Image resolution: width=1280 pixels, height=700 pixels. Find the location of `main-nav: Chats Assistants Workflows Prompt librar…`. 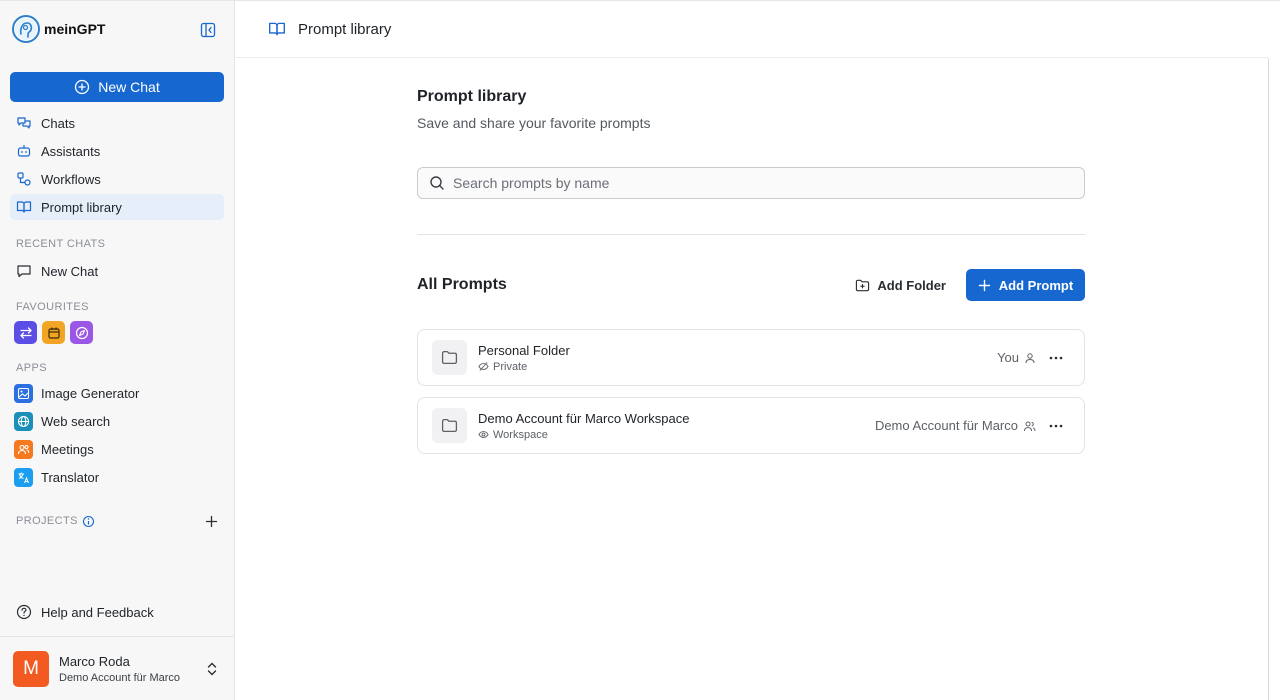

main-nav: Chats Assistants Workflows Prompt librar… is located at coordinates (117, 166).